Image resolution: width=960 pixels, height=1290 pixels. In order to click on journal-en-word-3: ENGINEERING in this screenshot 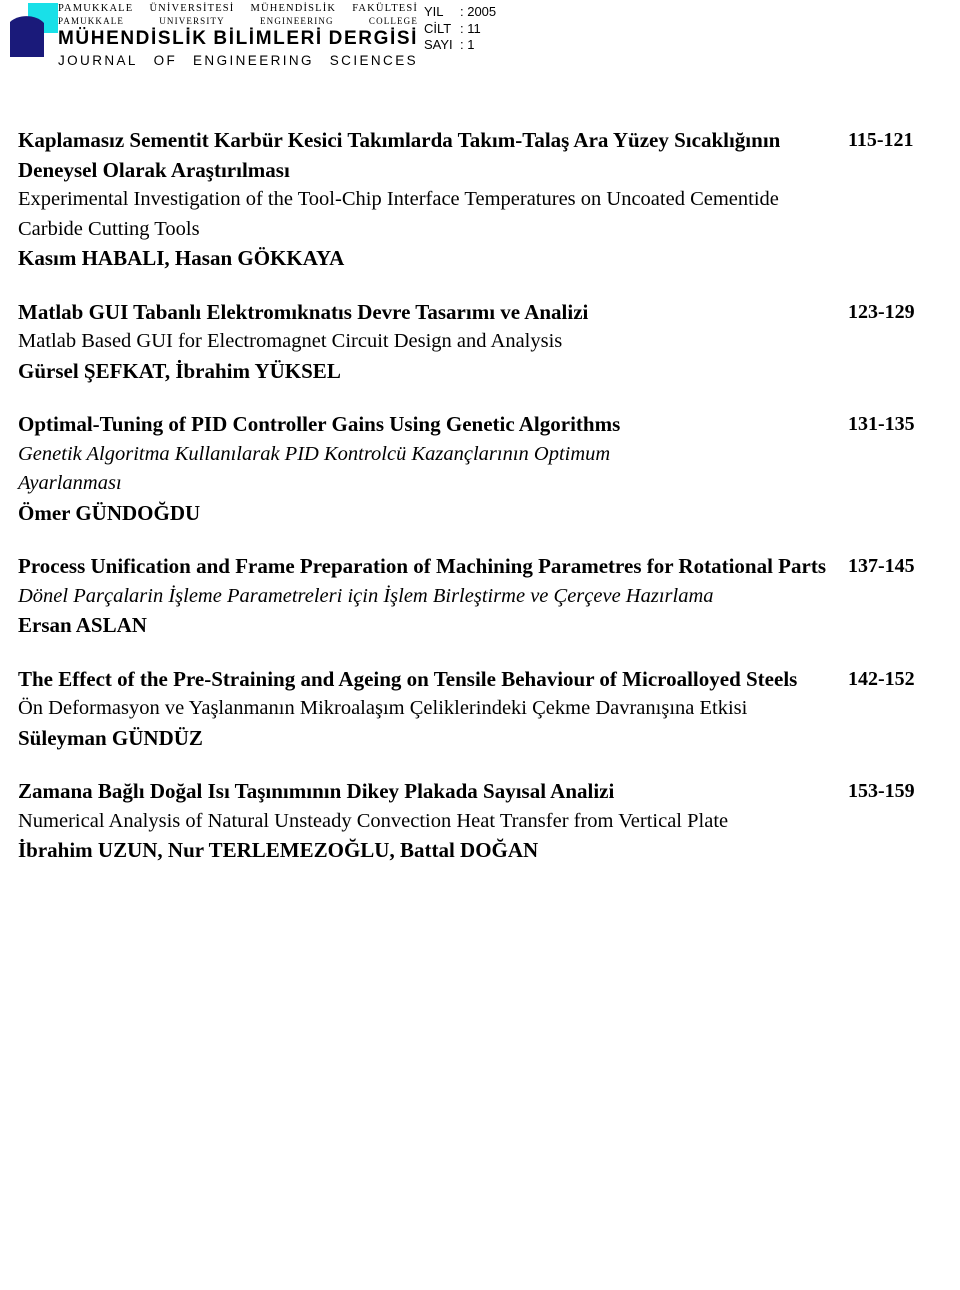, I will do `click(253, 60)`.